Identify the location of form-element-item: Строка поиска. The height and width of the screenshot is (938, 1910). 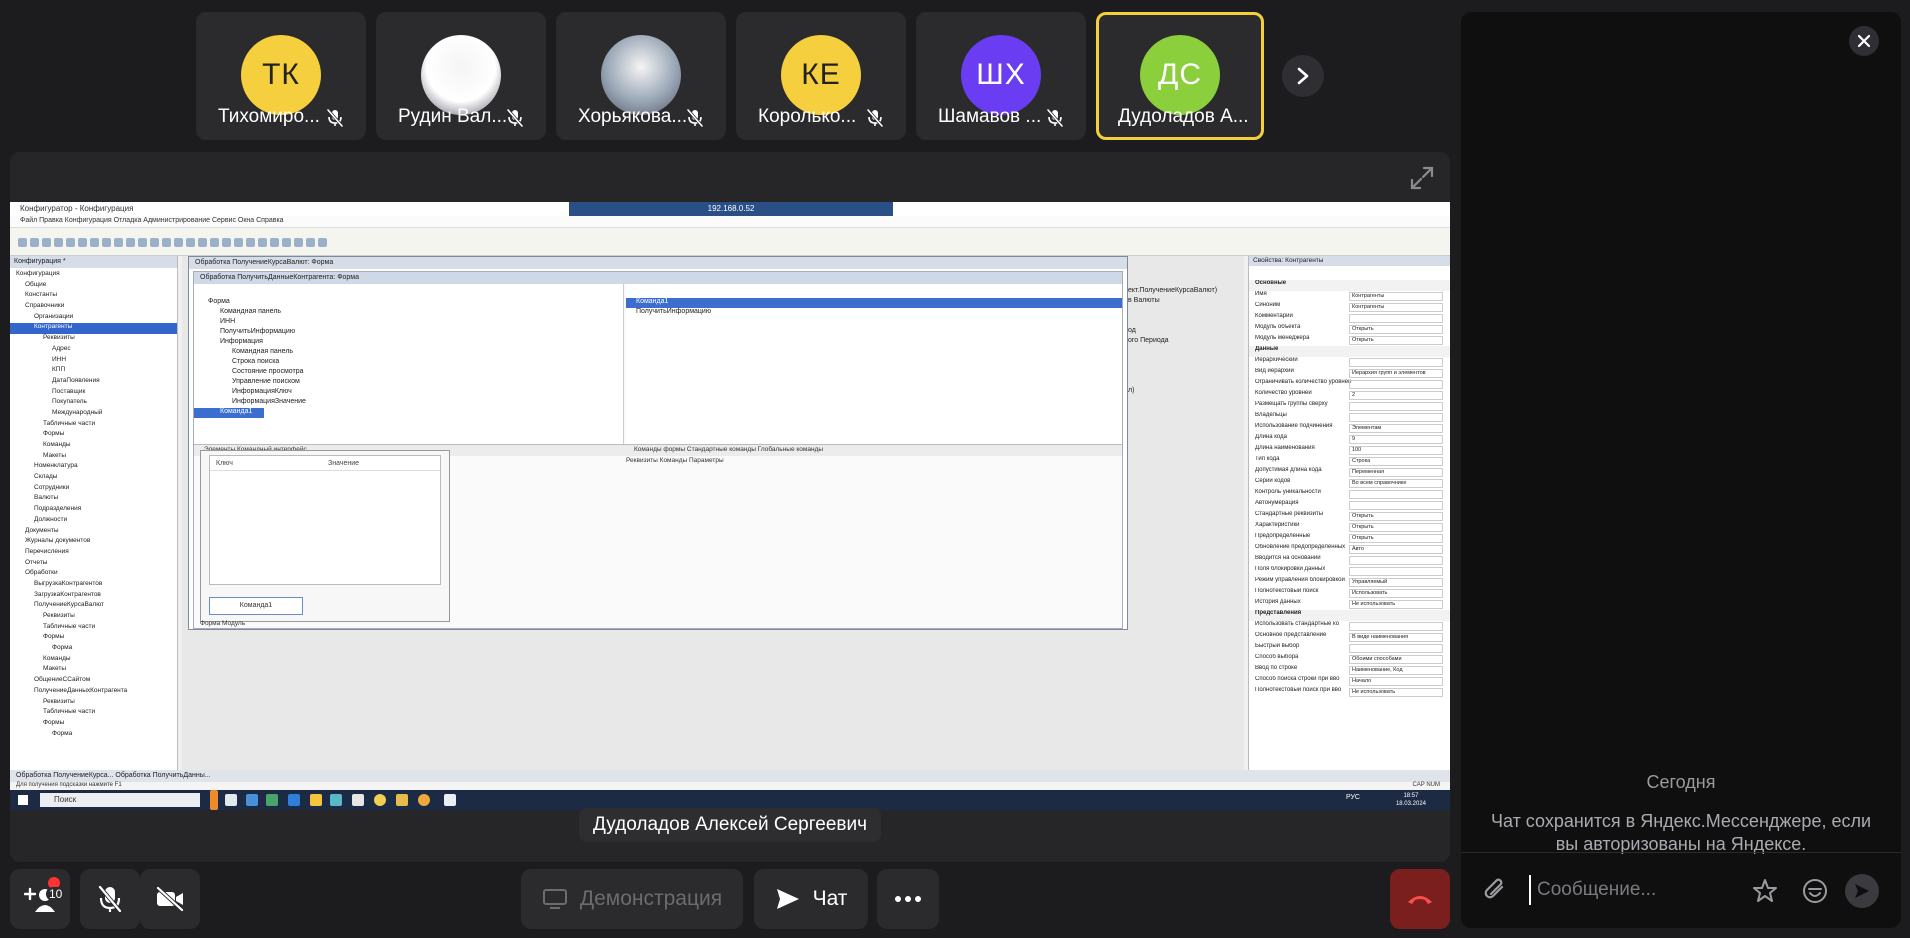
(408, 363).